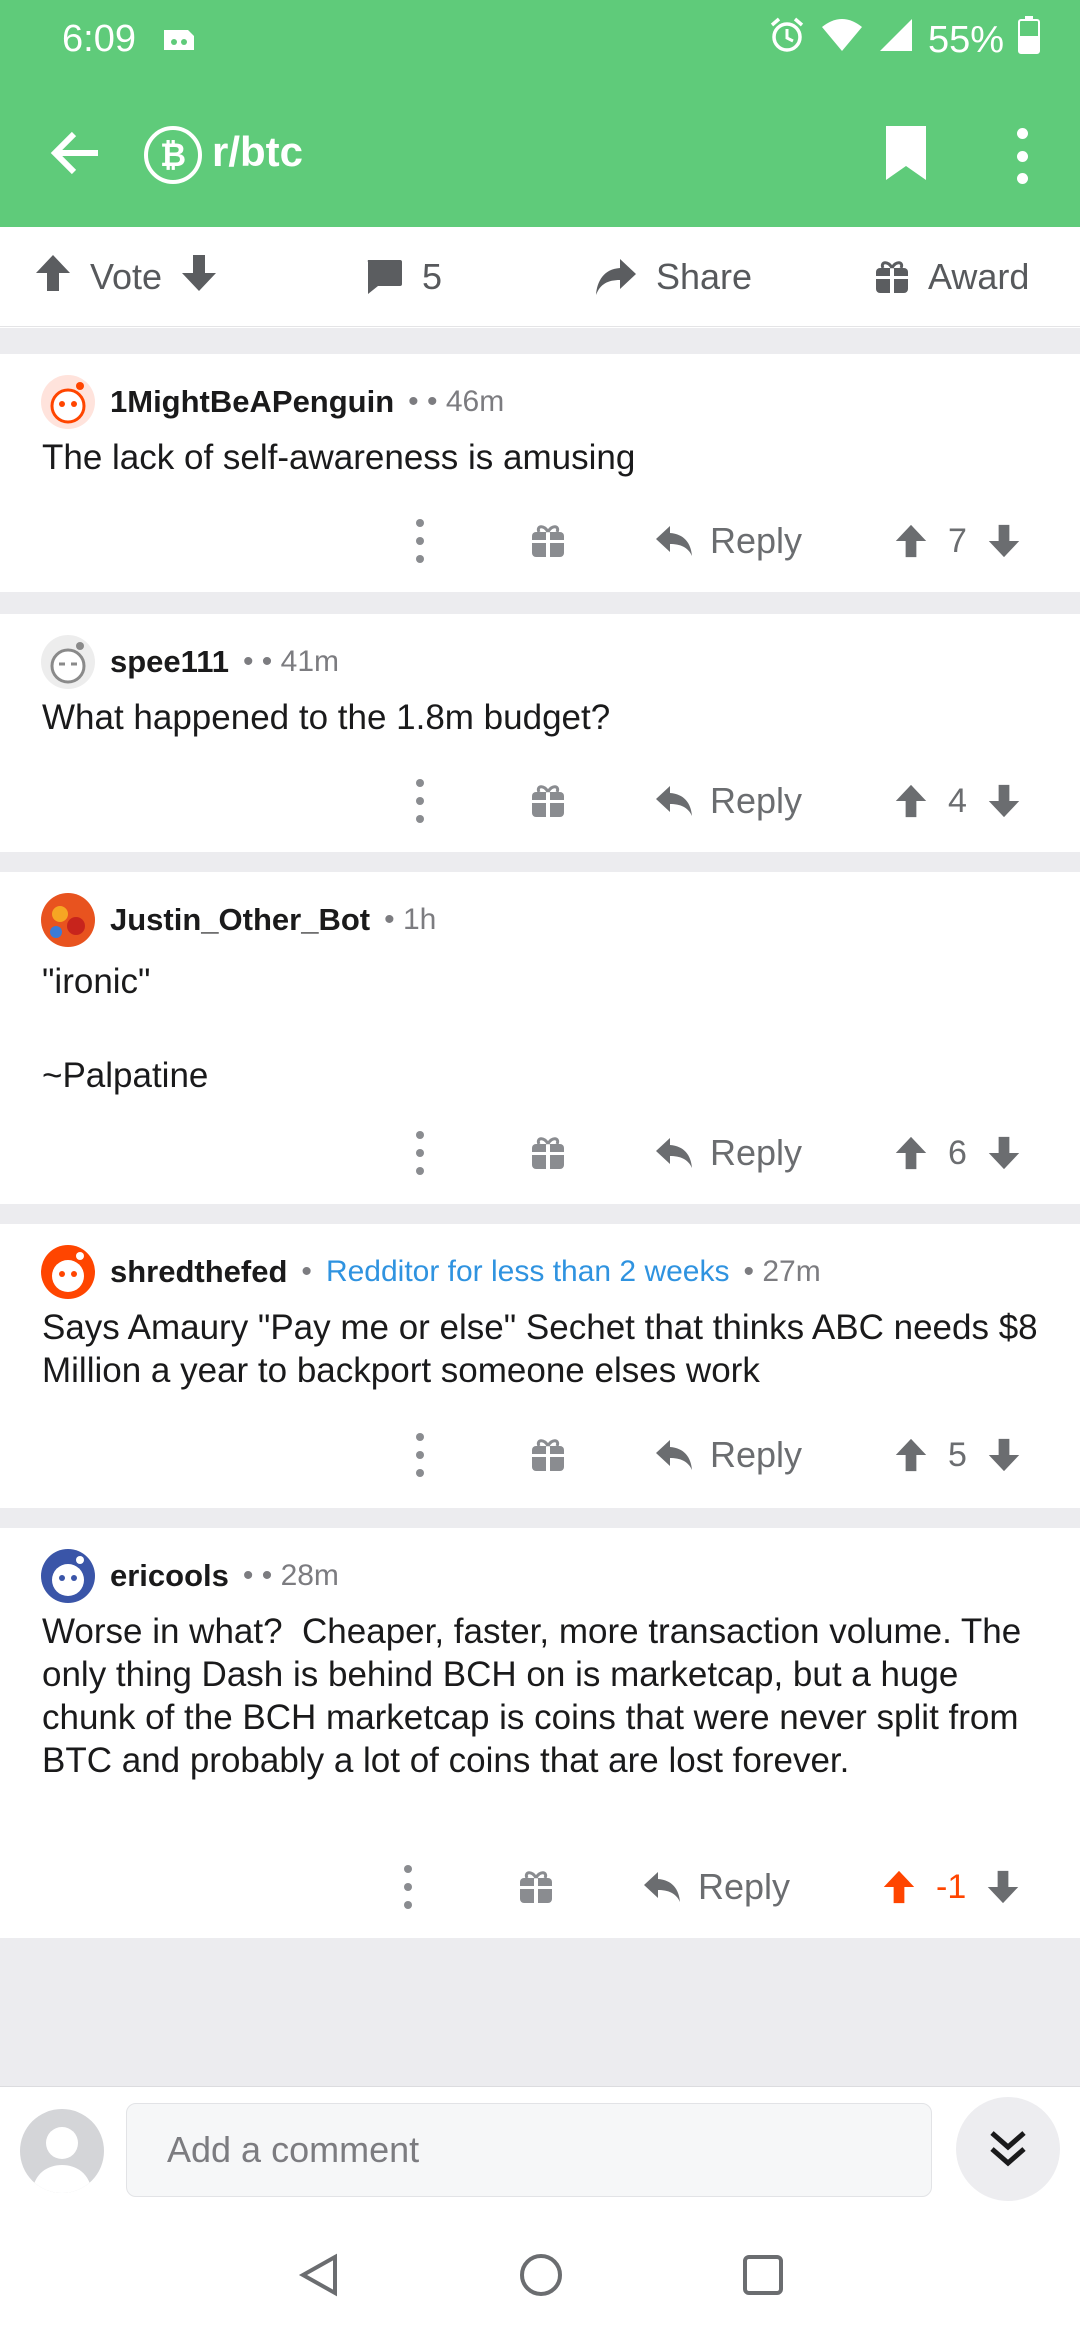  Describe the element at coordinates (979, 276) in the screenshot. I see `award-label: Award` at that location.